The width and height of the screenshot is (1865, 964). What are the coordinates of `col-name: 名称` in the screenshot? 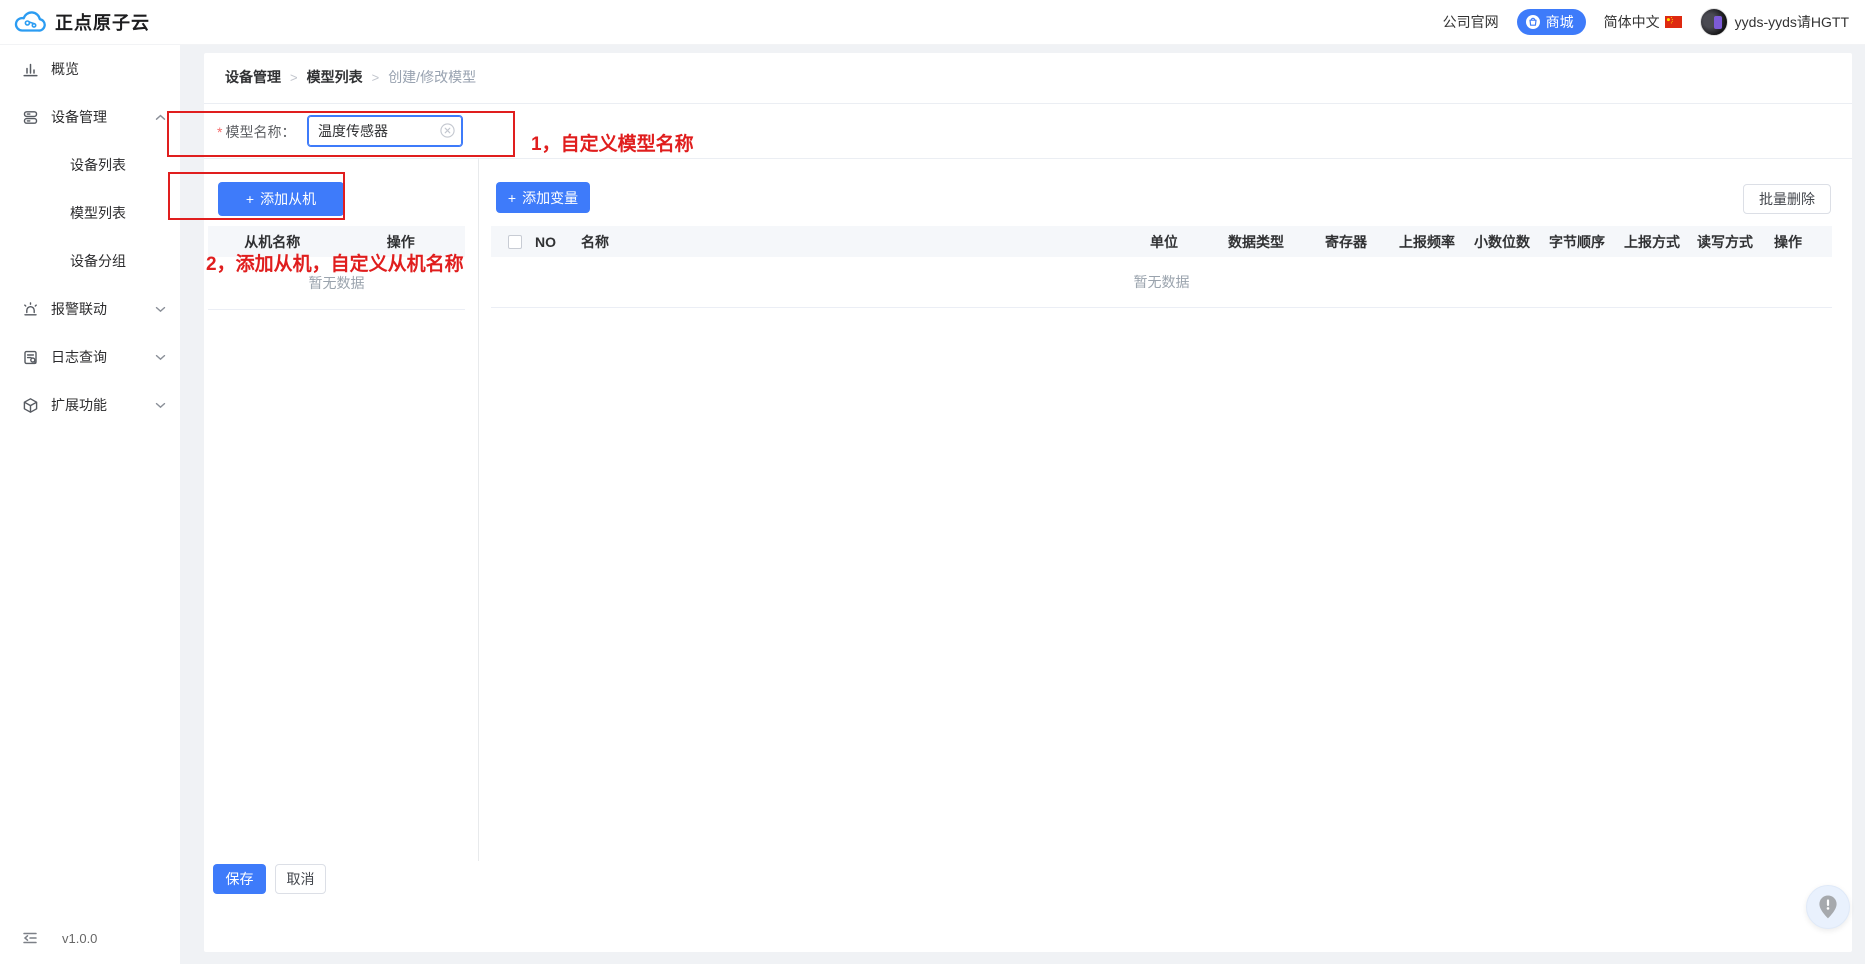 It's located at (595, 241).